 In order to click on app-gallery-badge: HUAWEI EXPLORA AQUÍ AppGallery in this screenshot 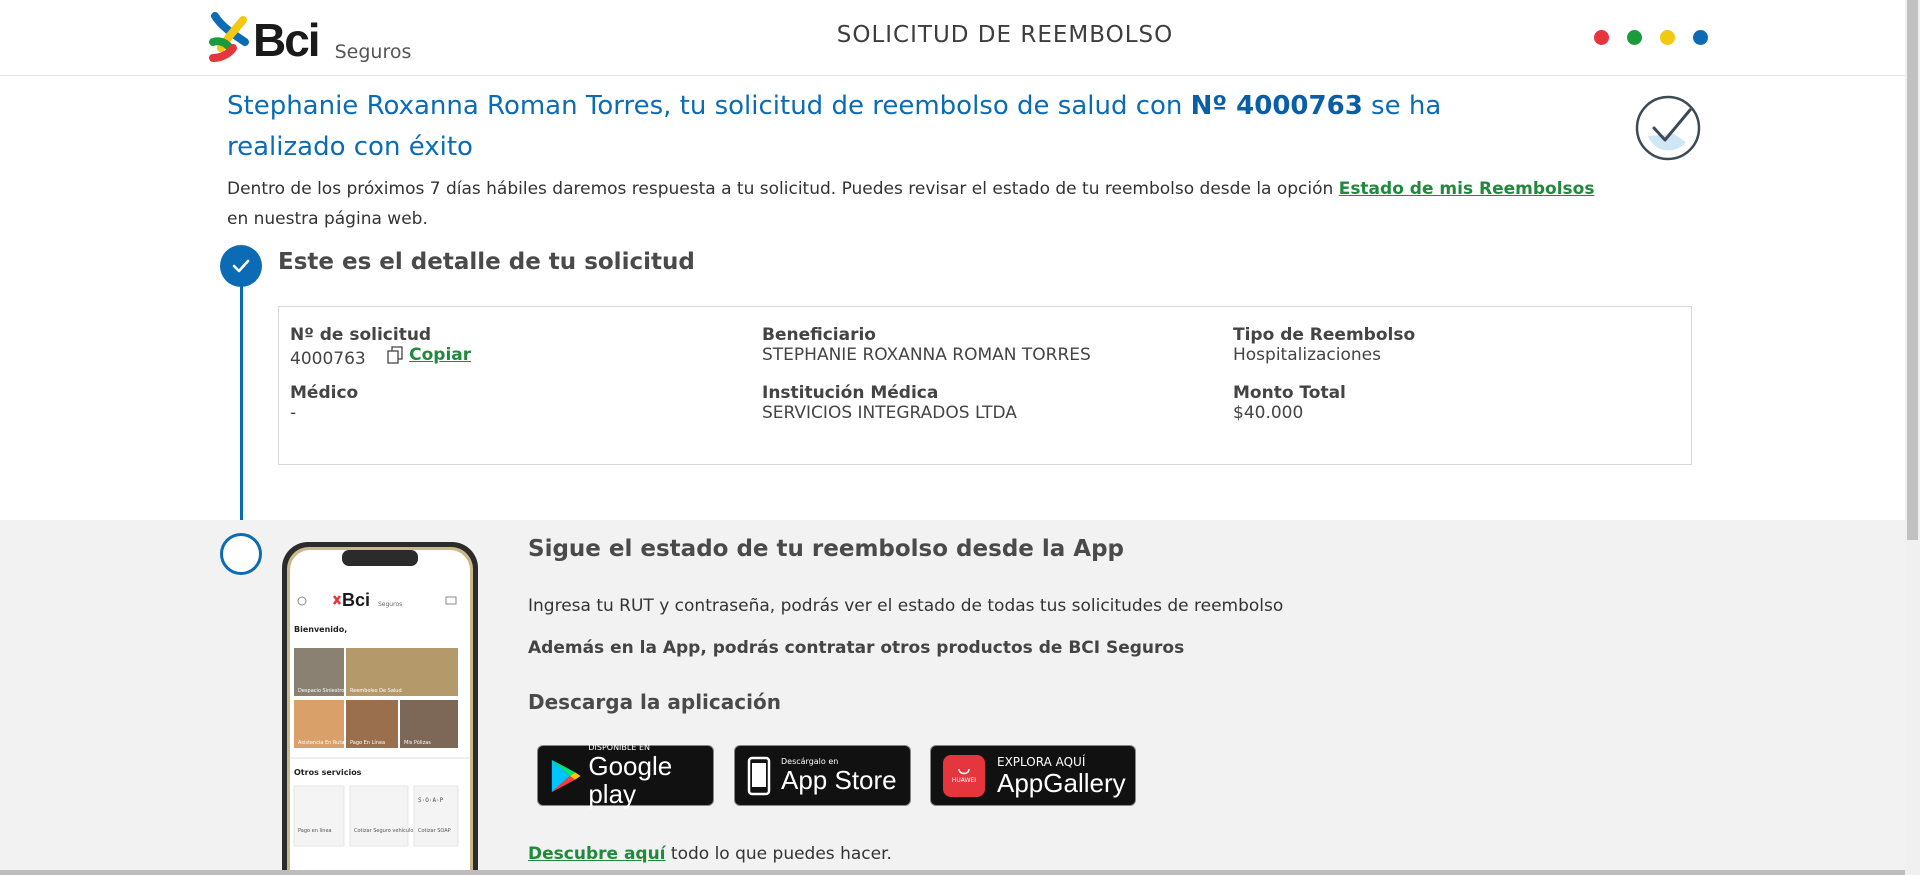, I will do `click(1033, 775)`.